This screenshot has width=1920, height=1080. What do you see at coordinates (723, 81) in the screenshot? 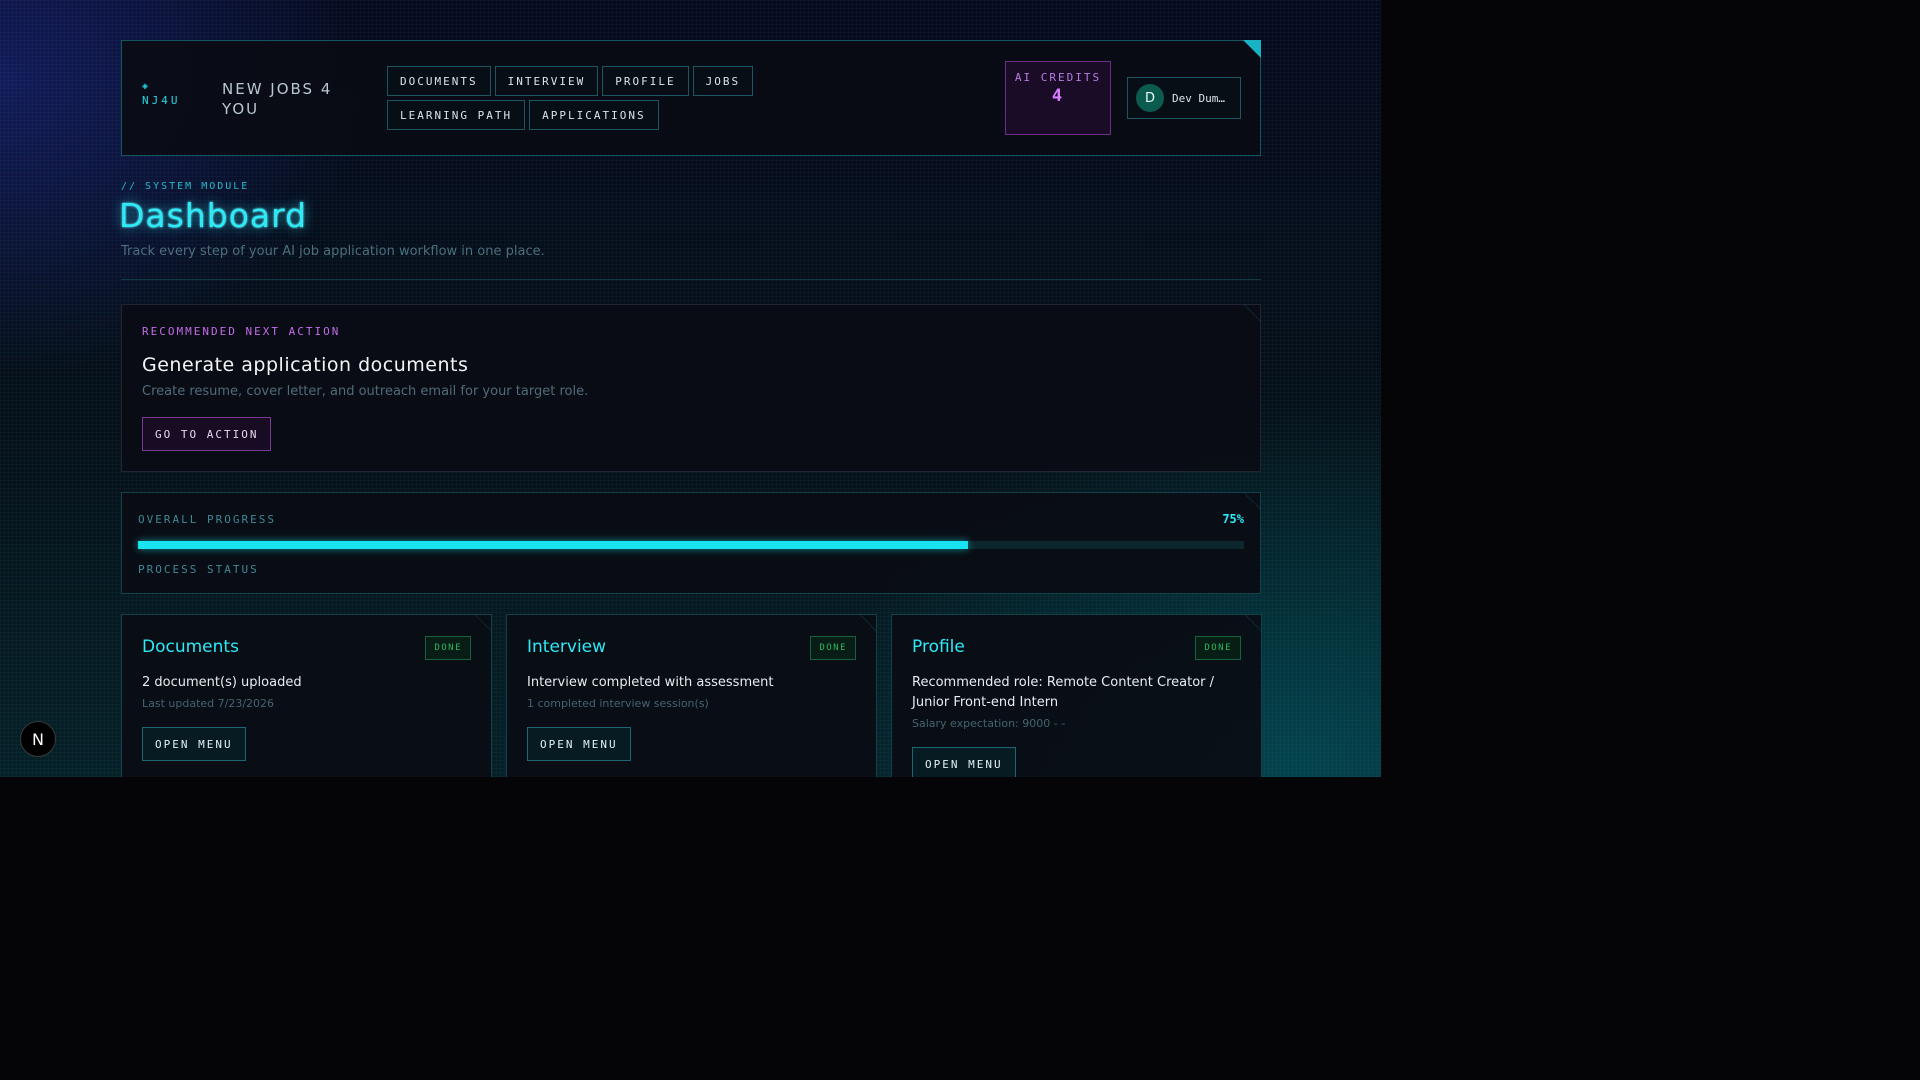
I see `nav-jobs: JOBS` at bounding box center [723, 81].